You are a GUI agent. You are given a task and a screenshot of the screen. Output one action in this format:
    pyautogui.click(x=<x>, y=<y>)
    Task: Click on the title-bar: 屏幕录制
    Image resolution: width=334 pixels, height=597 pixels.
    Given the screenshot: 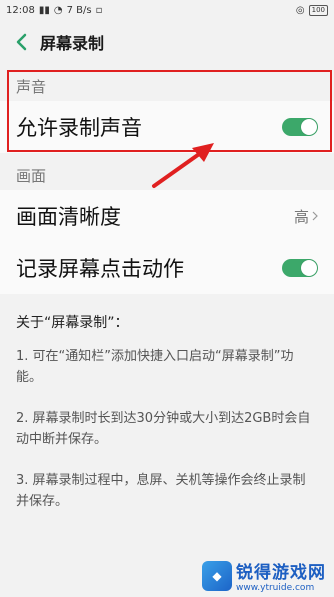 What is the action you would take?
    pyautogui.click(x=167, y=42)
    